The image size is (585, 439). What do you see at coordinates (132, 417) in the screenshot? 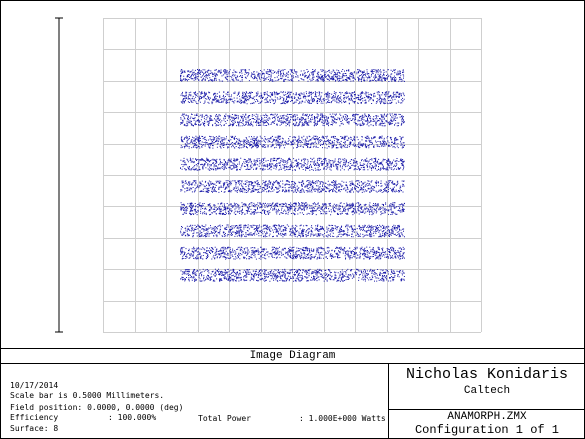
I see `efficiency-value: : 100.000%` at bounding box center [132, 417].